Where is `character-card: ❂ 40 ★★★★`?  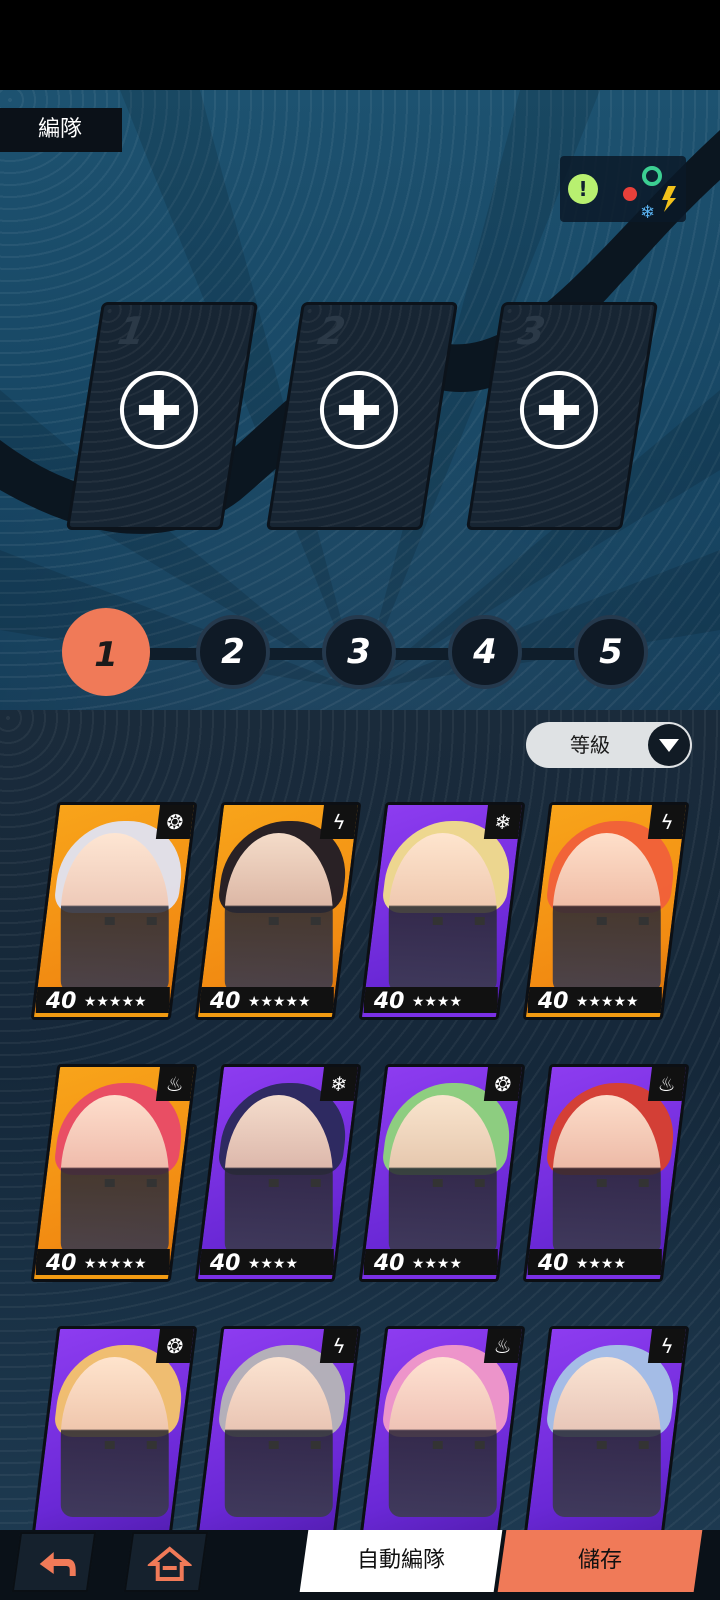 character-card: ❂ 40 ★★★★ is located at coordinates (442, 1173).